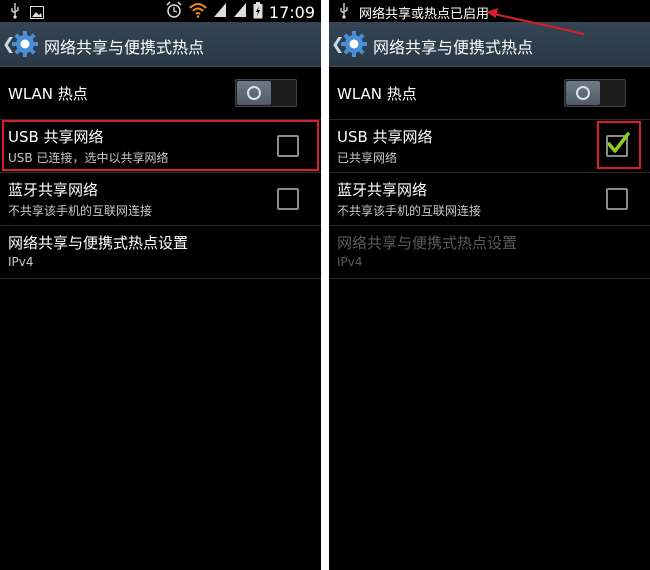  I want to click on action-bar: ❮ 网络共享与便携式热点, so click(160, 44).